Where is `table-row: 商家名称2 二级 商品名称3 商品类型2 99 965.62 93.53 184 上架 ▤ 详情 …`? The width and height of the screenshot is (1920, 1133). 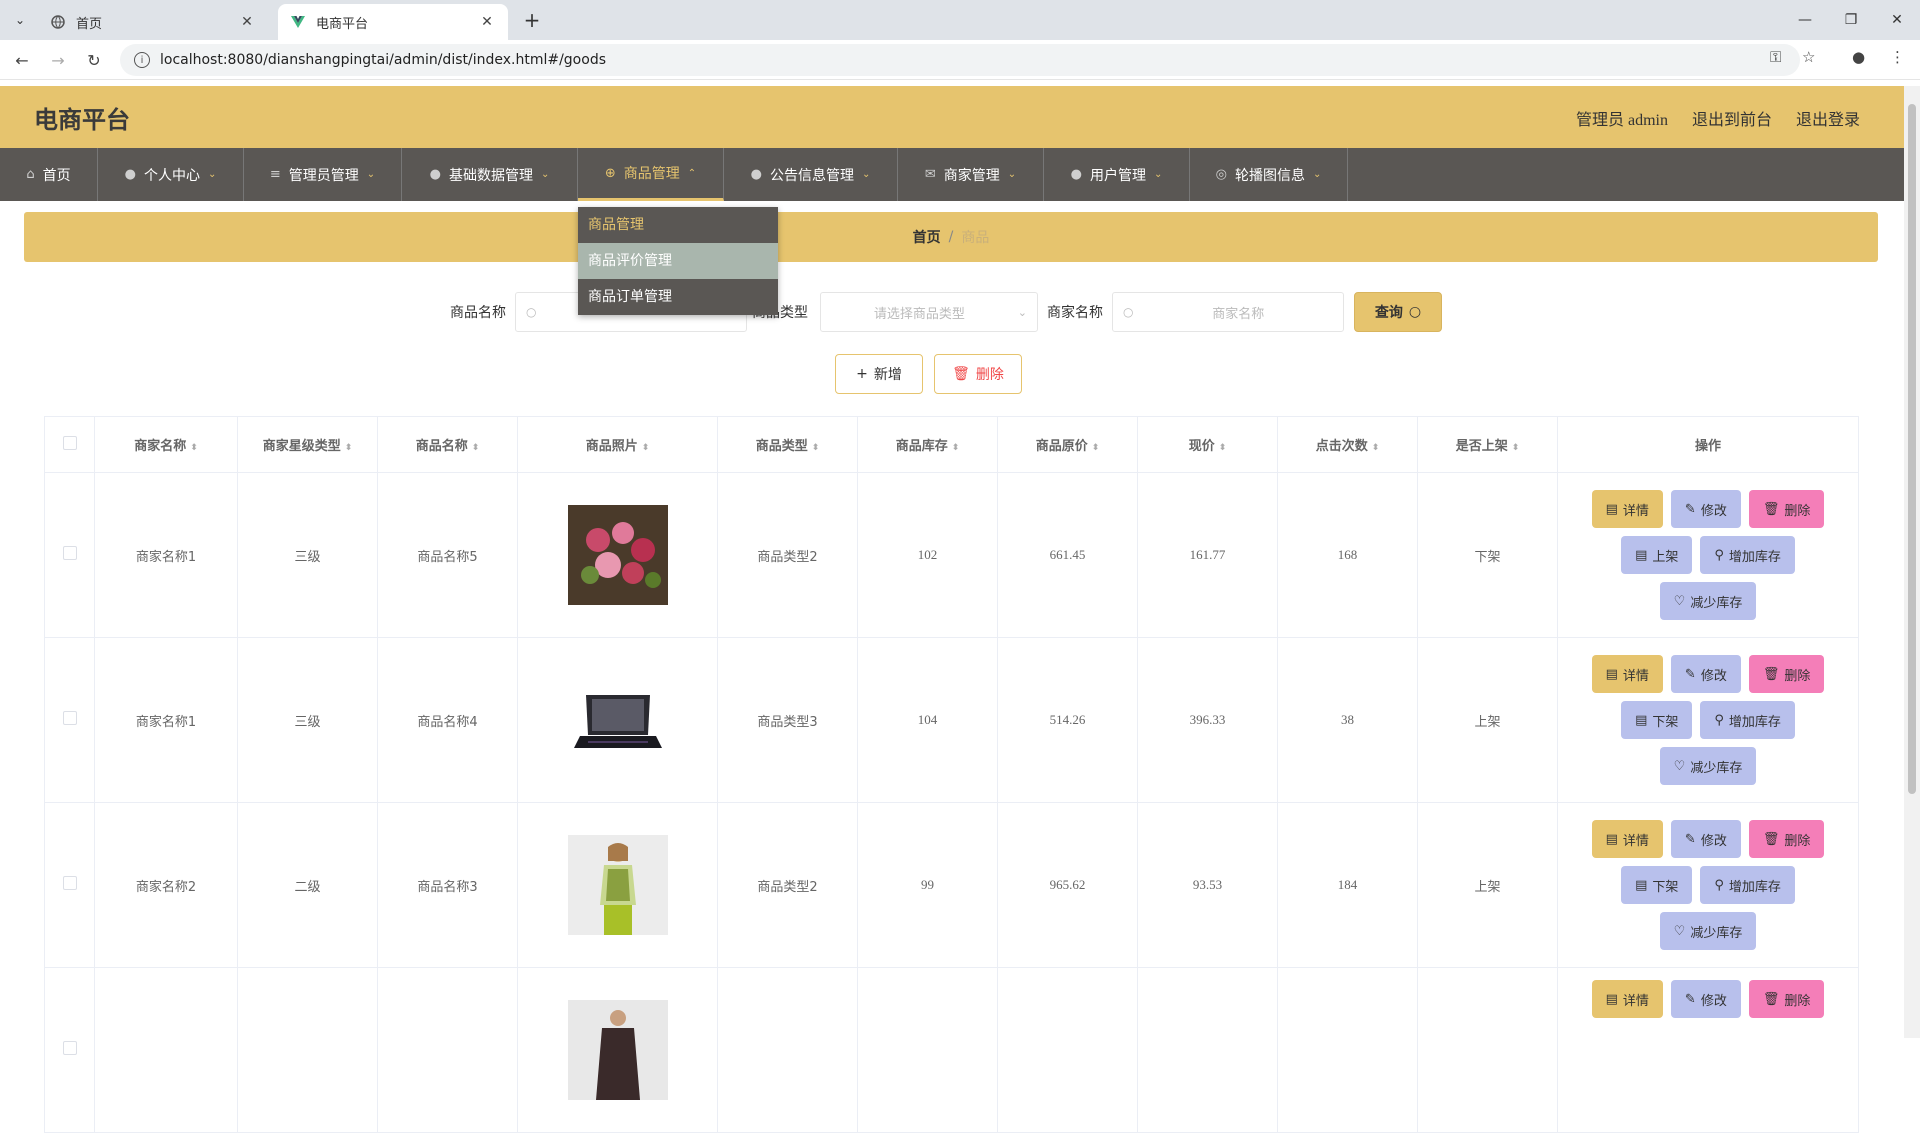 table-row: 商家名称2 二级 商品名称3 商品类型2 99 965.62 93.53 184 上架 ▤ 详情 … is located at coordinates (951, 885).